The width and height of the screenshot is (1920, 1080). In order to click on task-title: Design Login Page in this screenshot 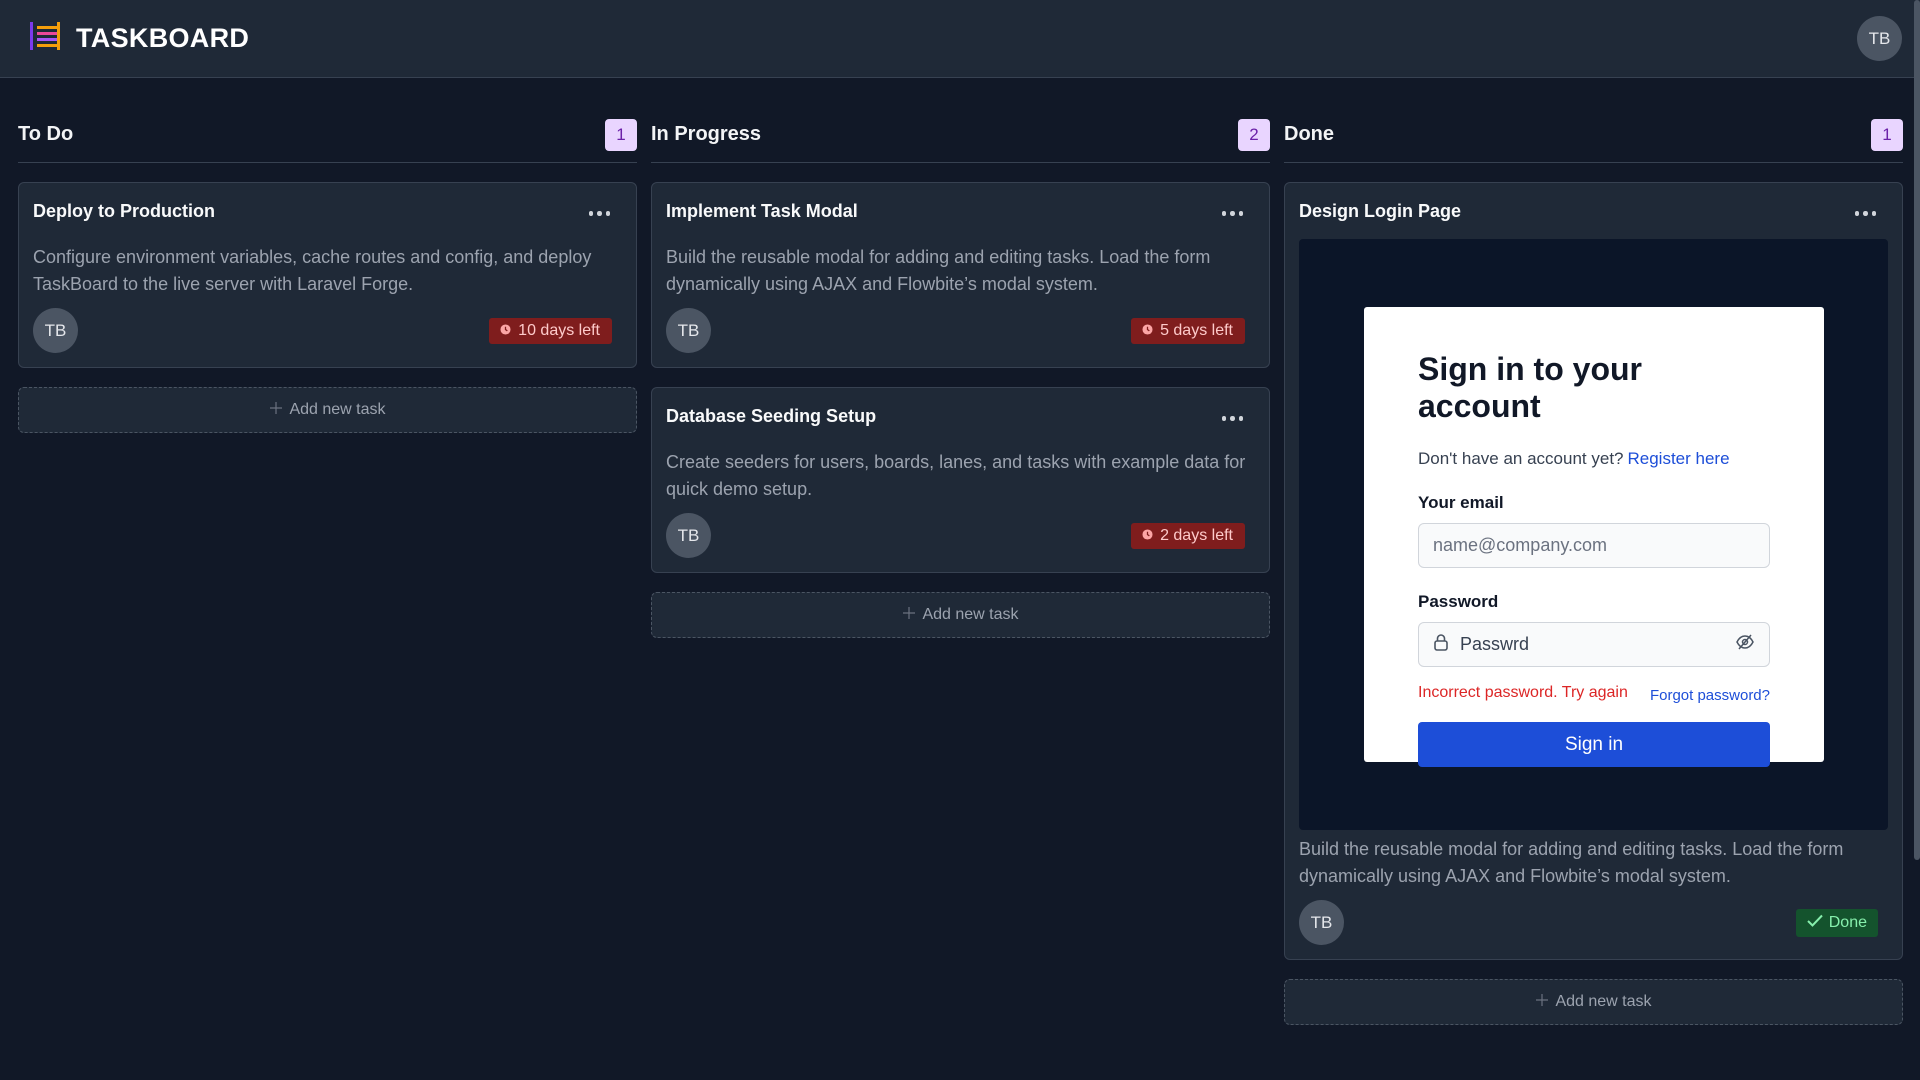, I will do `click(1380, 211)`.